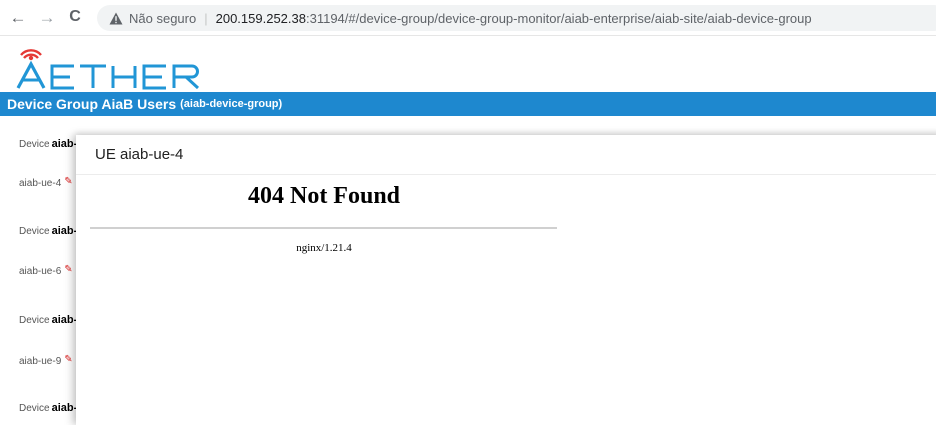 The width and height of the screenshot is (936, 425). Describe the element at coordinates (92, 104) in the screenshot. I see `page-title: Device Group AiaB Users` at that location.